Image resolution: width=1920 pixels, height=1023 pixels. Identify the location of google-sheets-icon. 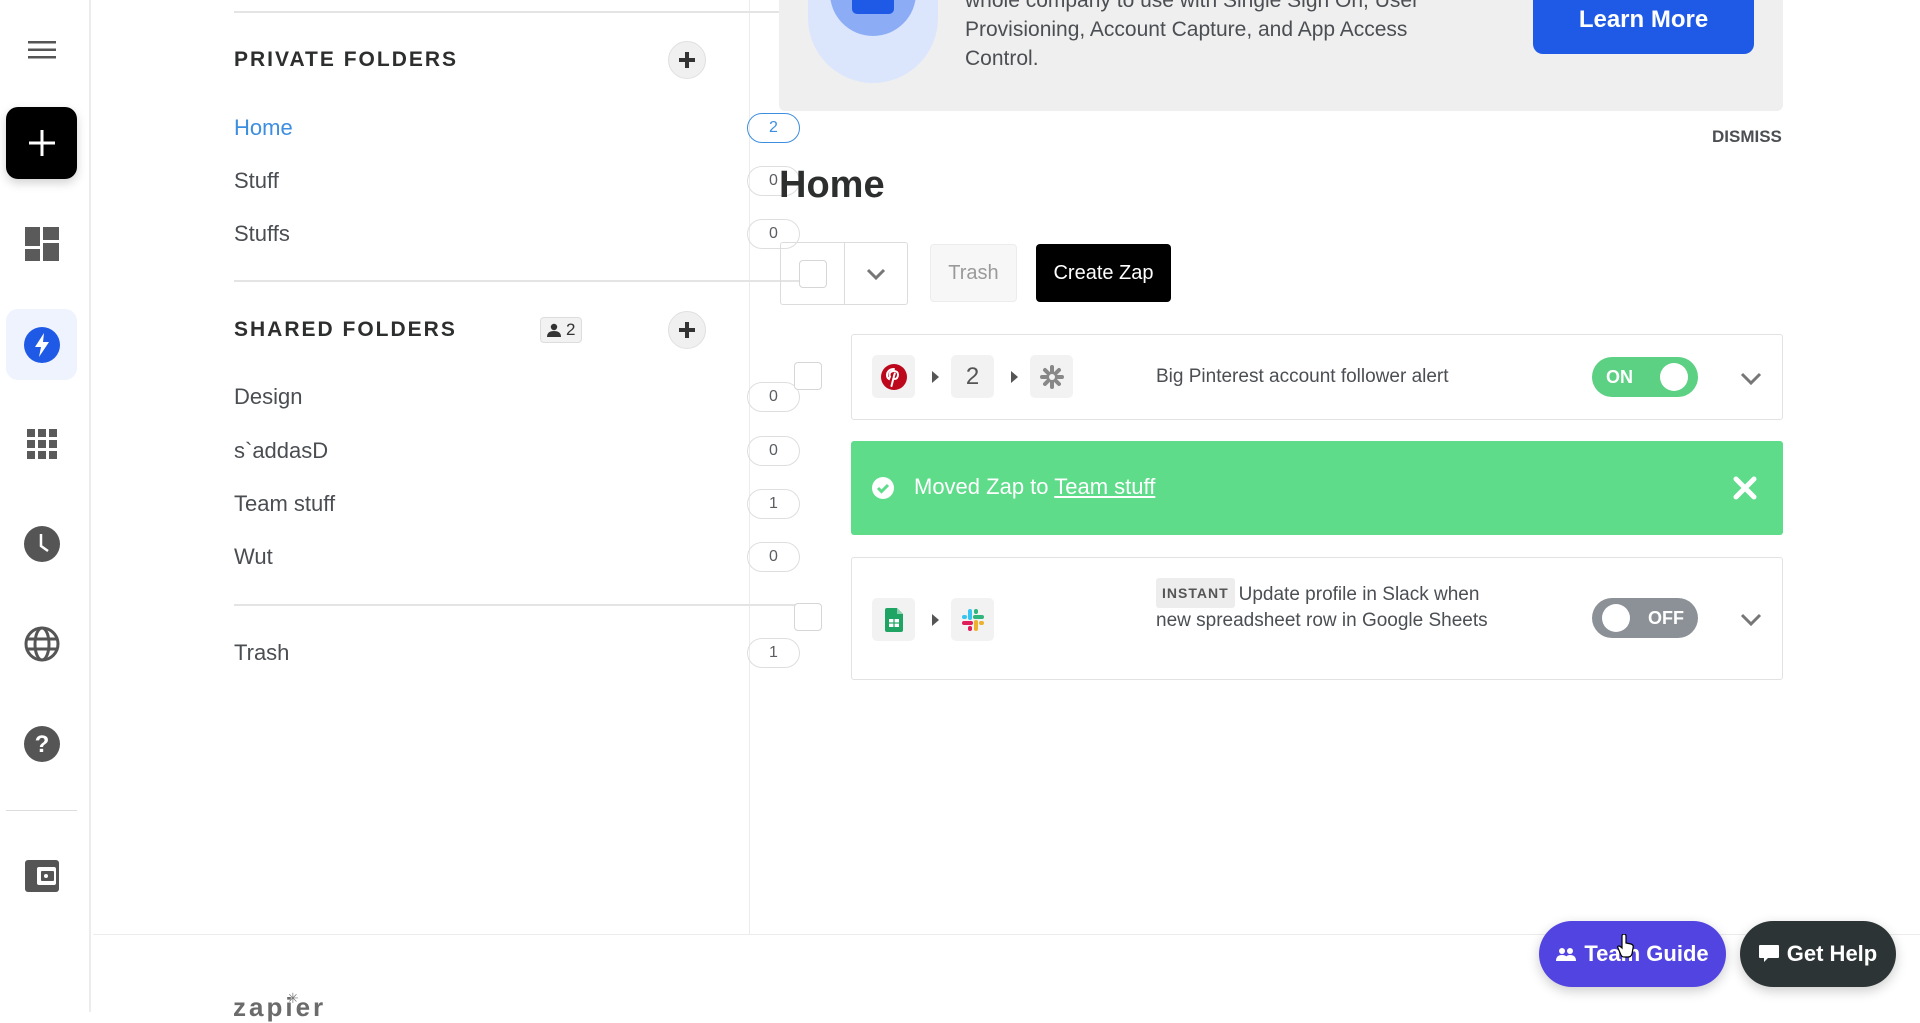
(893, 619).